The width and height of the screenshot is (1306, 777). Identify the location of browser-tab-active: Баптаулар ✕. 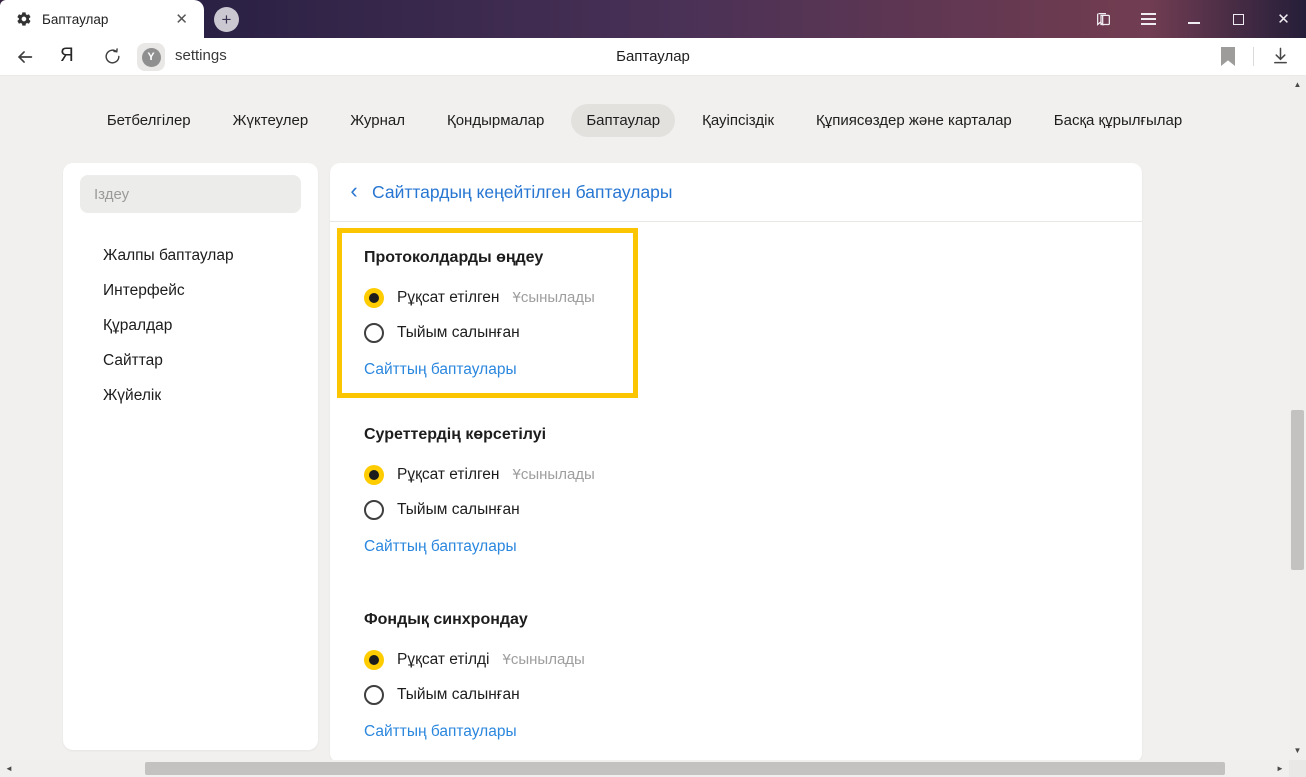
(102, 19).